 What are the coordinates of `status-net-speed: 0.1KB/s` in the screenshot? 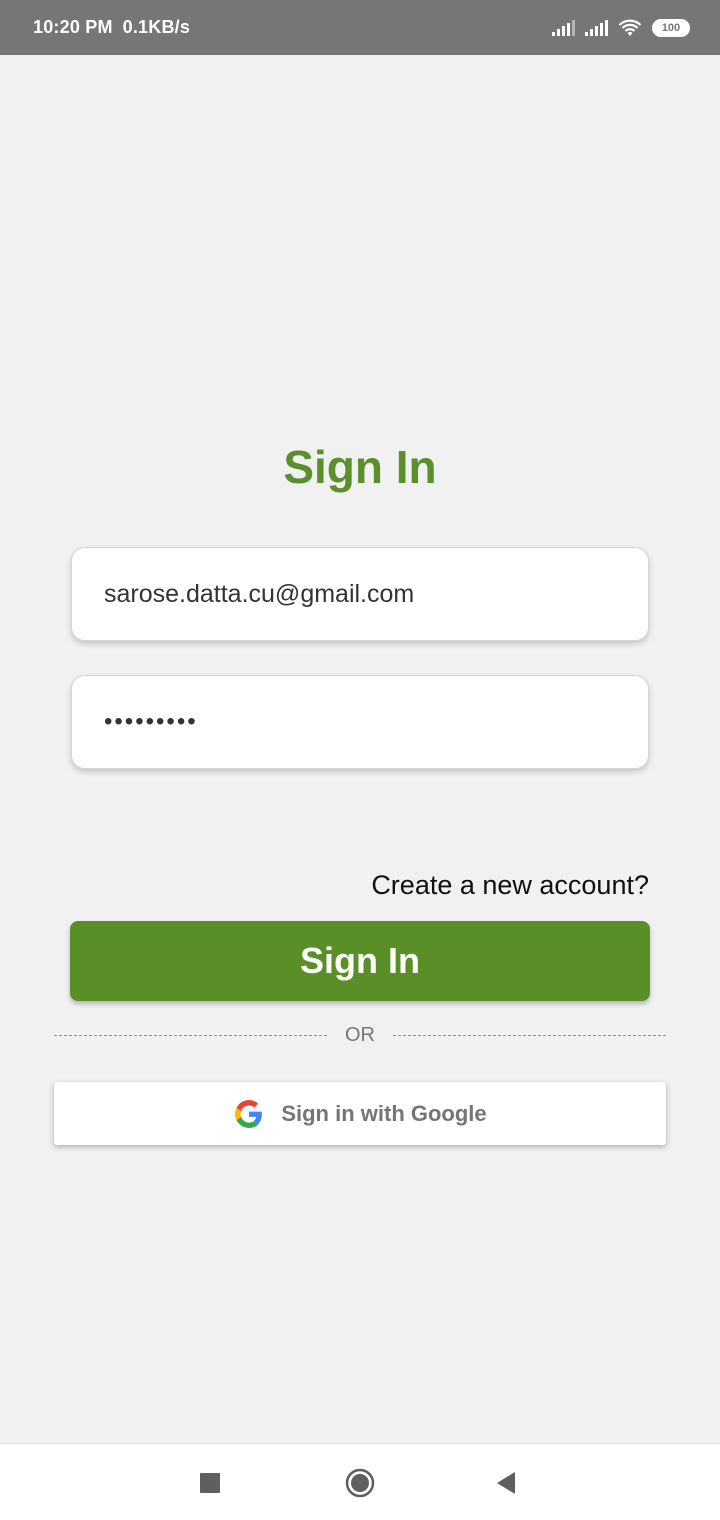 It's located at (156, 27).